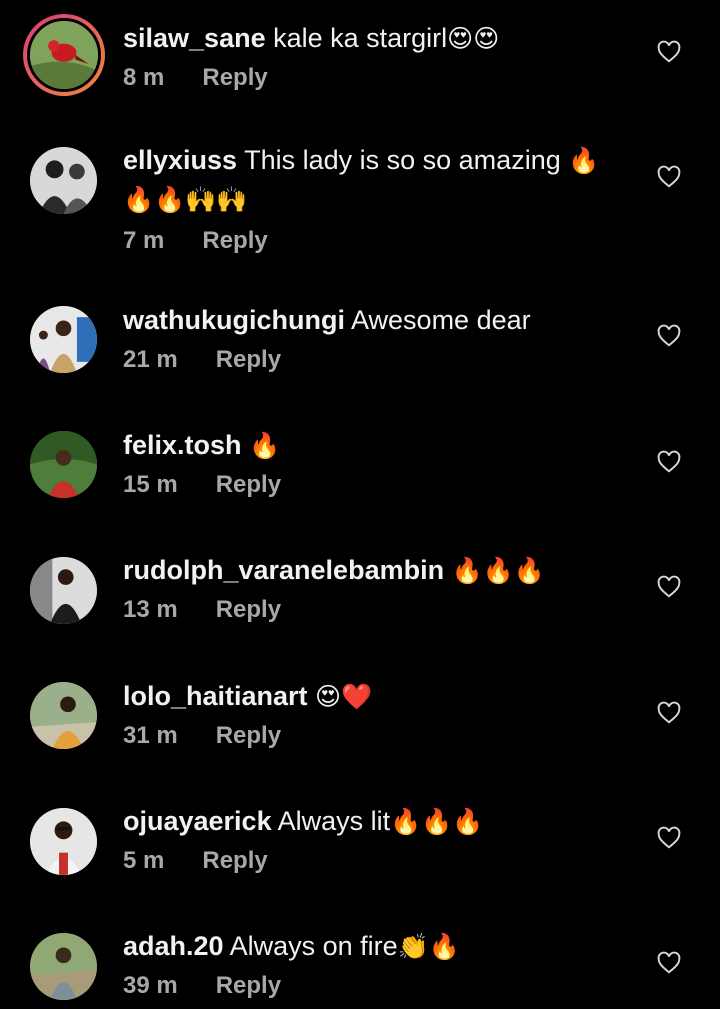 The image size is (720, 1009). Describe the element at coordinates (180, 160) in the screenshot. I see `username: ellyxiuss` at that location.